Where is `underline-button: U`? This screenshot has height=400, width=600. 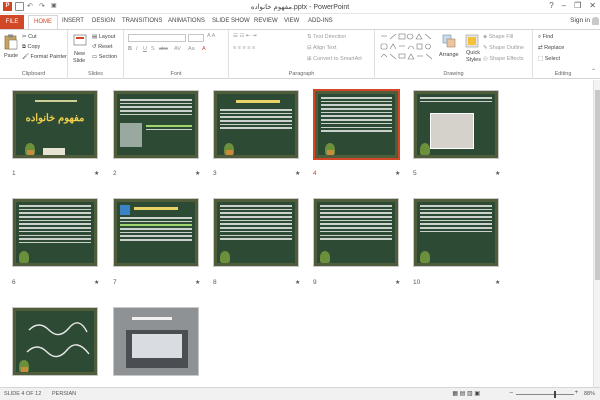
underline-button: U is located at coordinates (145, 49).